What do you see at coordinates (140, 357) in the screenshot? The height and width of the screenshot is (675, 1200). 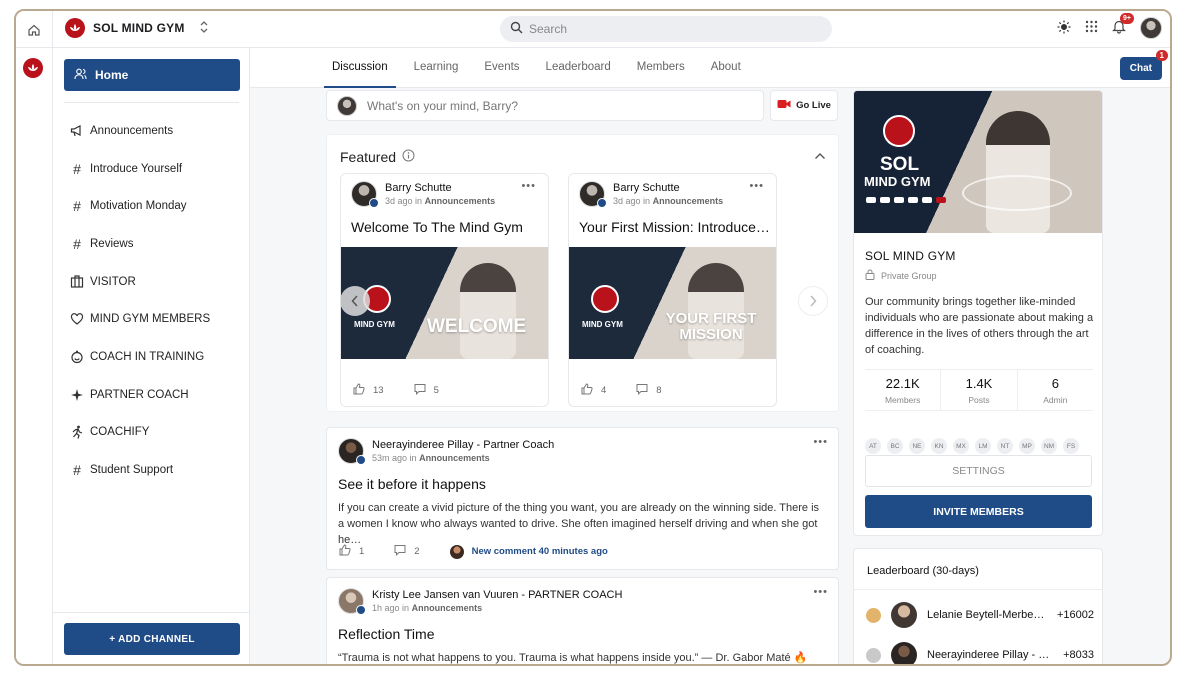 I see `sidebar-item-coach-in-training: COACH IN TRAINING` at bounding box center [140, 357].